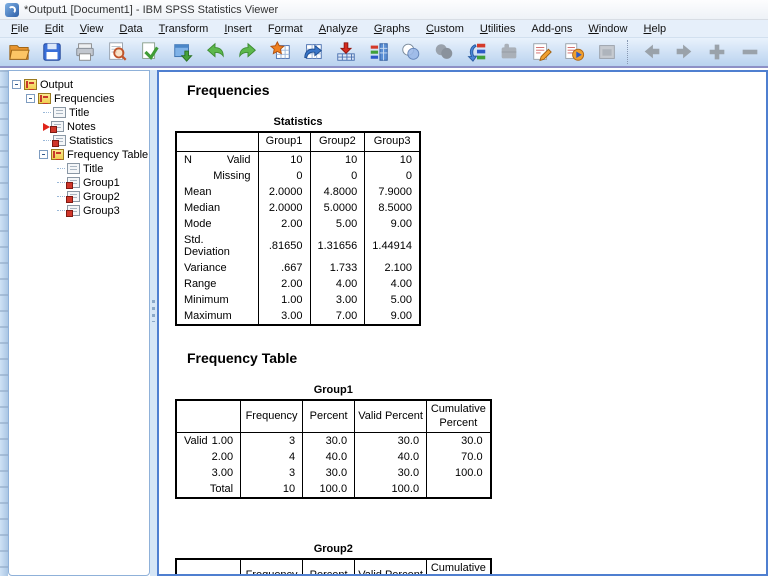 This screenshot has width=768, height=576. I want to click on edit-script-button, so click(542, 52).